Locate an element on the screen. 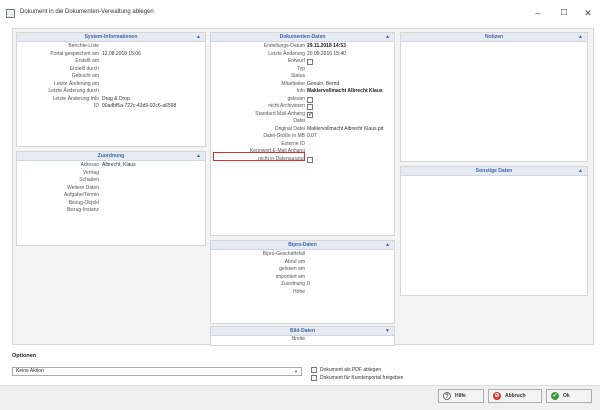 The height and width of the screenshot is (410, 600). ok-button: ✓ Ok is located at coordinates (569, 396).